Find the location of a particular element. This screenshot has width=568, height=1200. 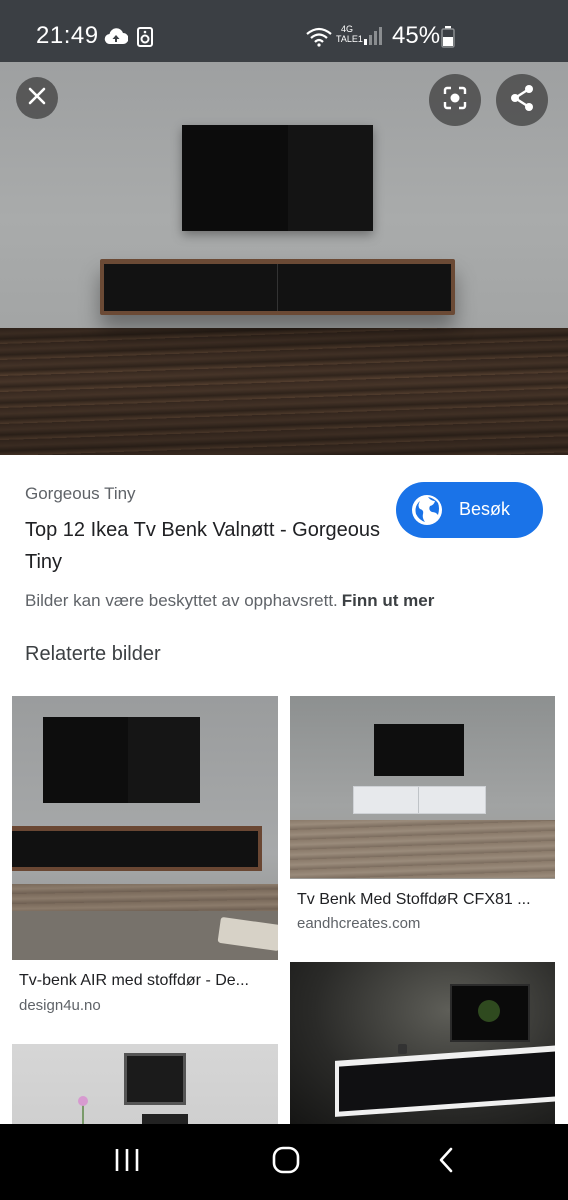

google-lens-button is located at coordinates (455, 100).